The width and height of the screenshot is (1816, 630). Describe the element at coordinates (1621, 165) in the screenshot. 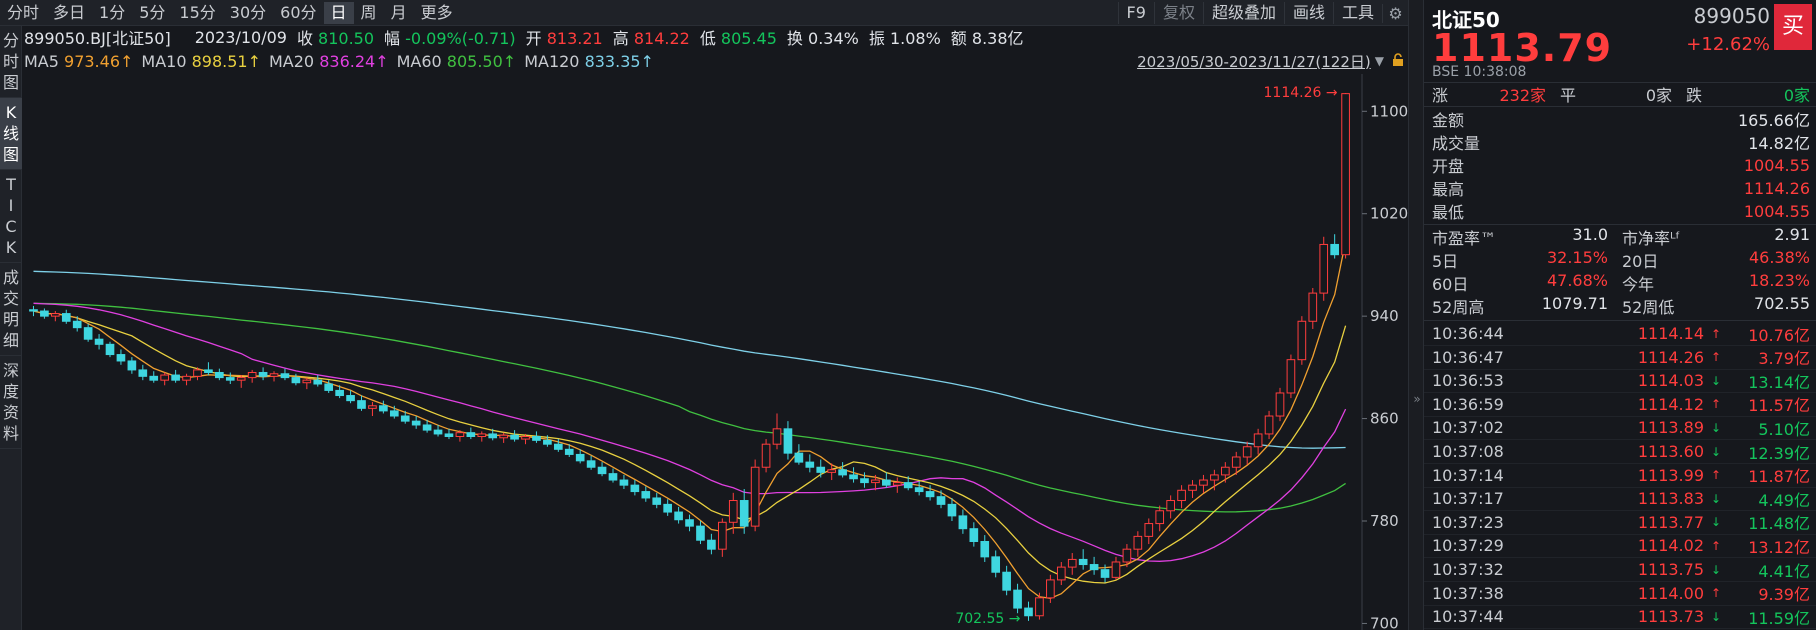

I see `stat-row: 开盘 1004.55` at that location.